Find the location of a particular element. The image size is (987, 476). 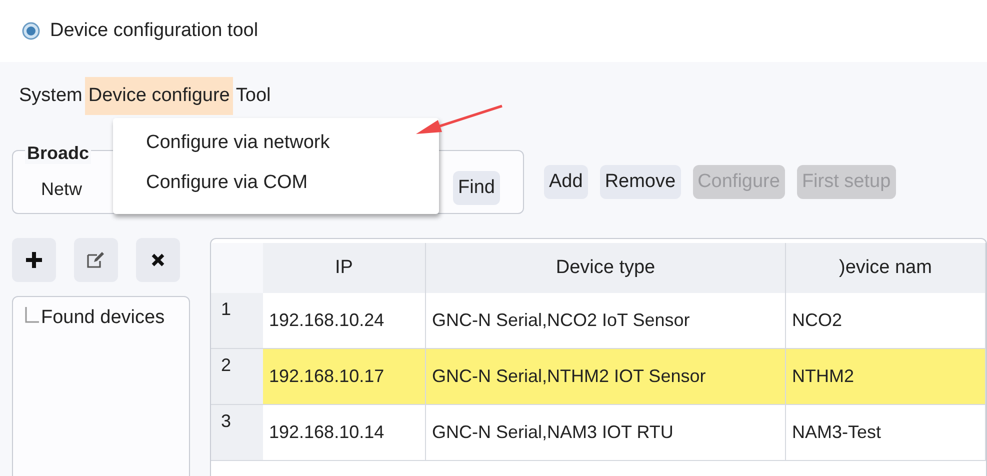

menu-option: Configure via COM is located at coordinates (276, 186).